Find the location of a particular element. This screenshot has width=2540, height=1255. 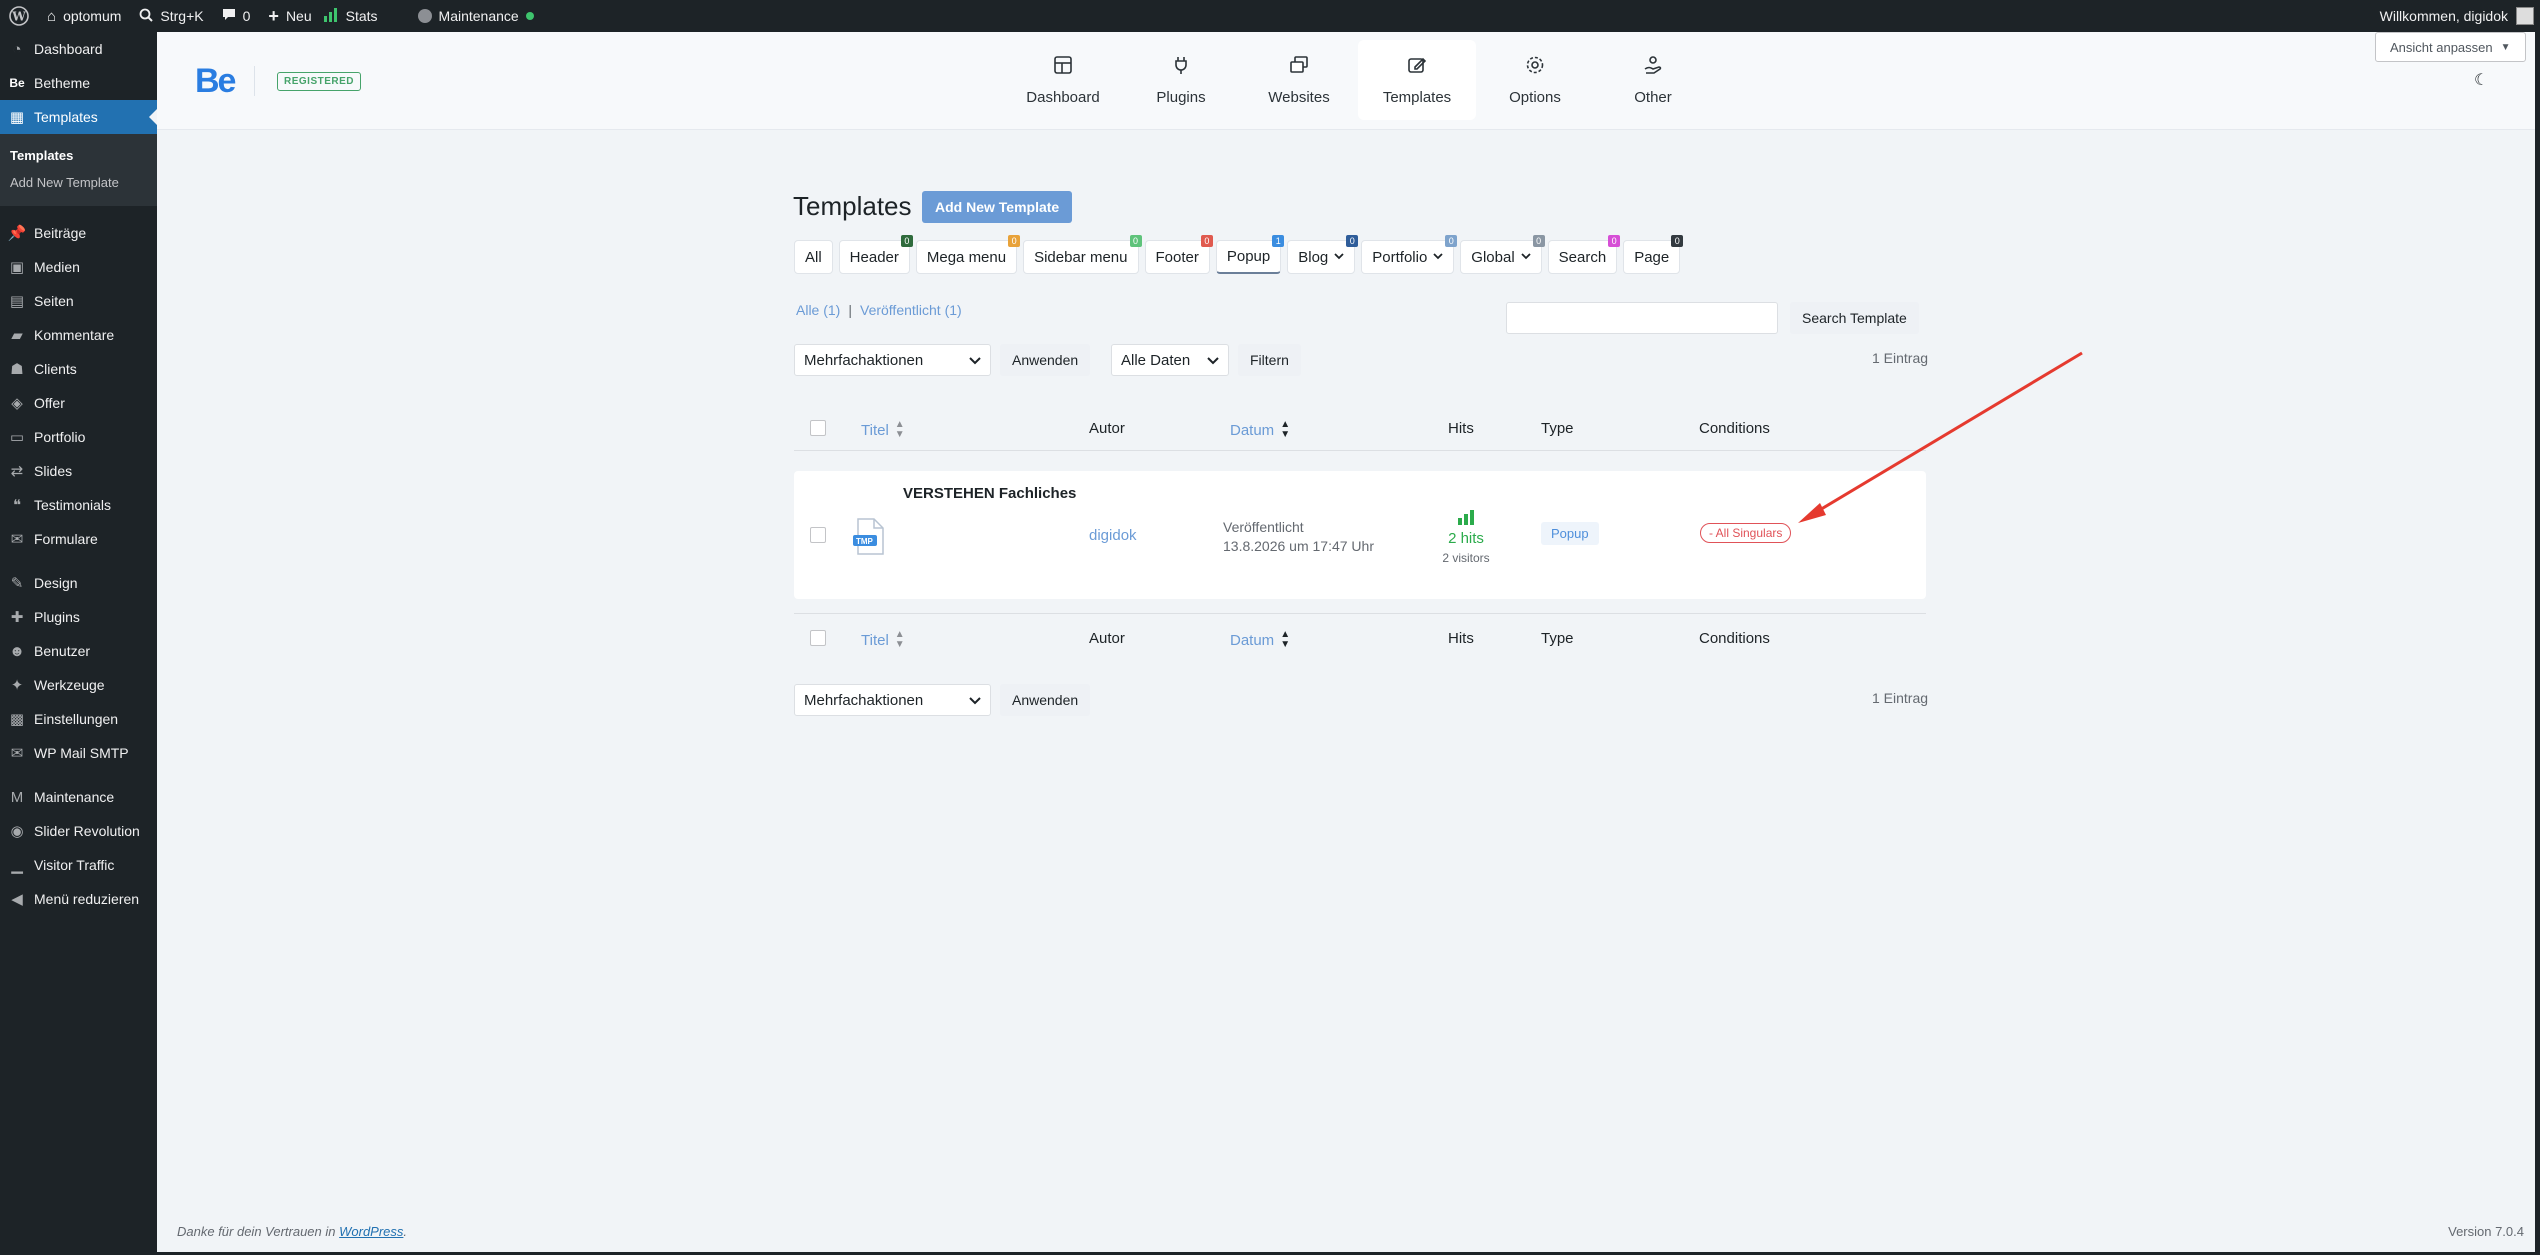

view-all-link: Alle (1) is located at coordinates (818, 310).